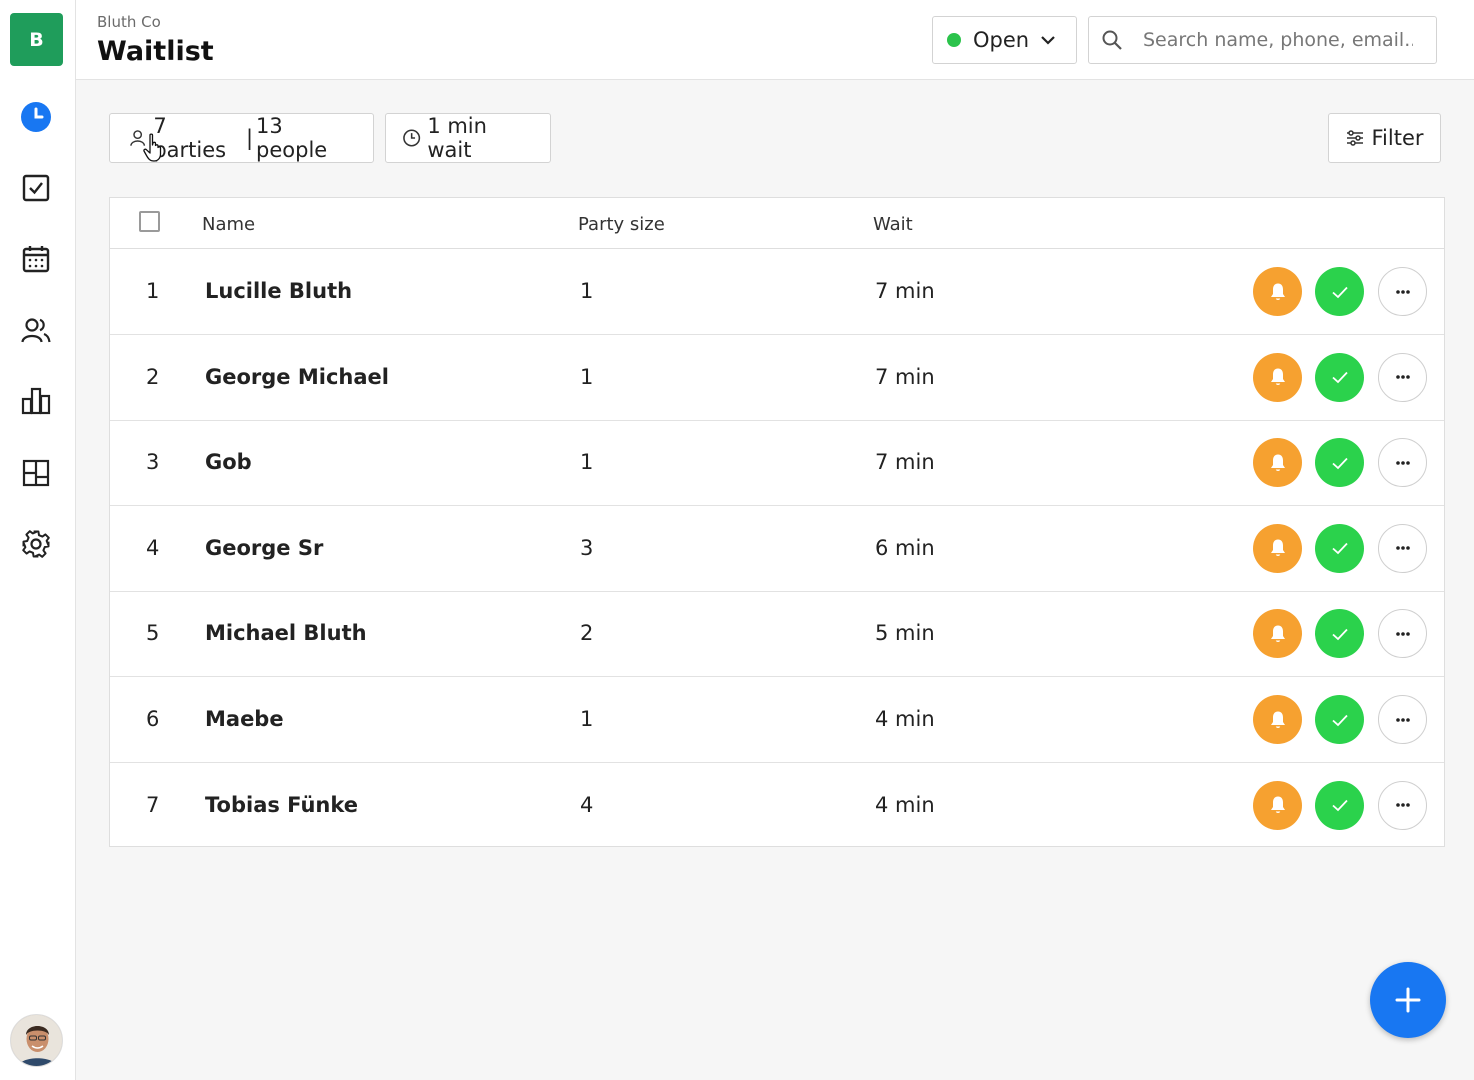  I want to click on row-number: 6, so click(153, 719).